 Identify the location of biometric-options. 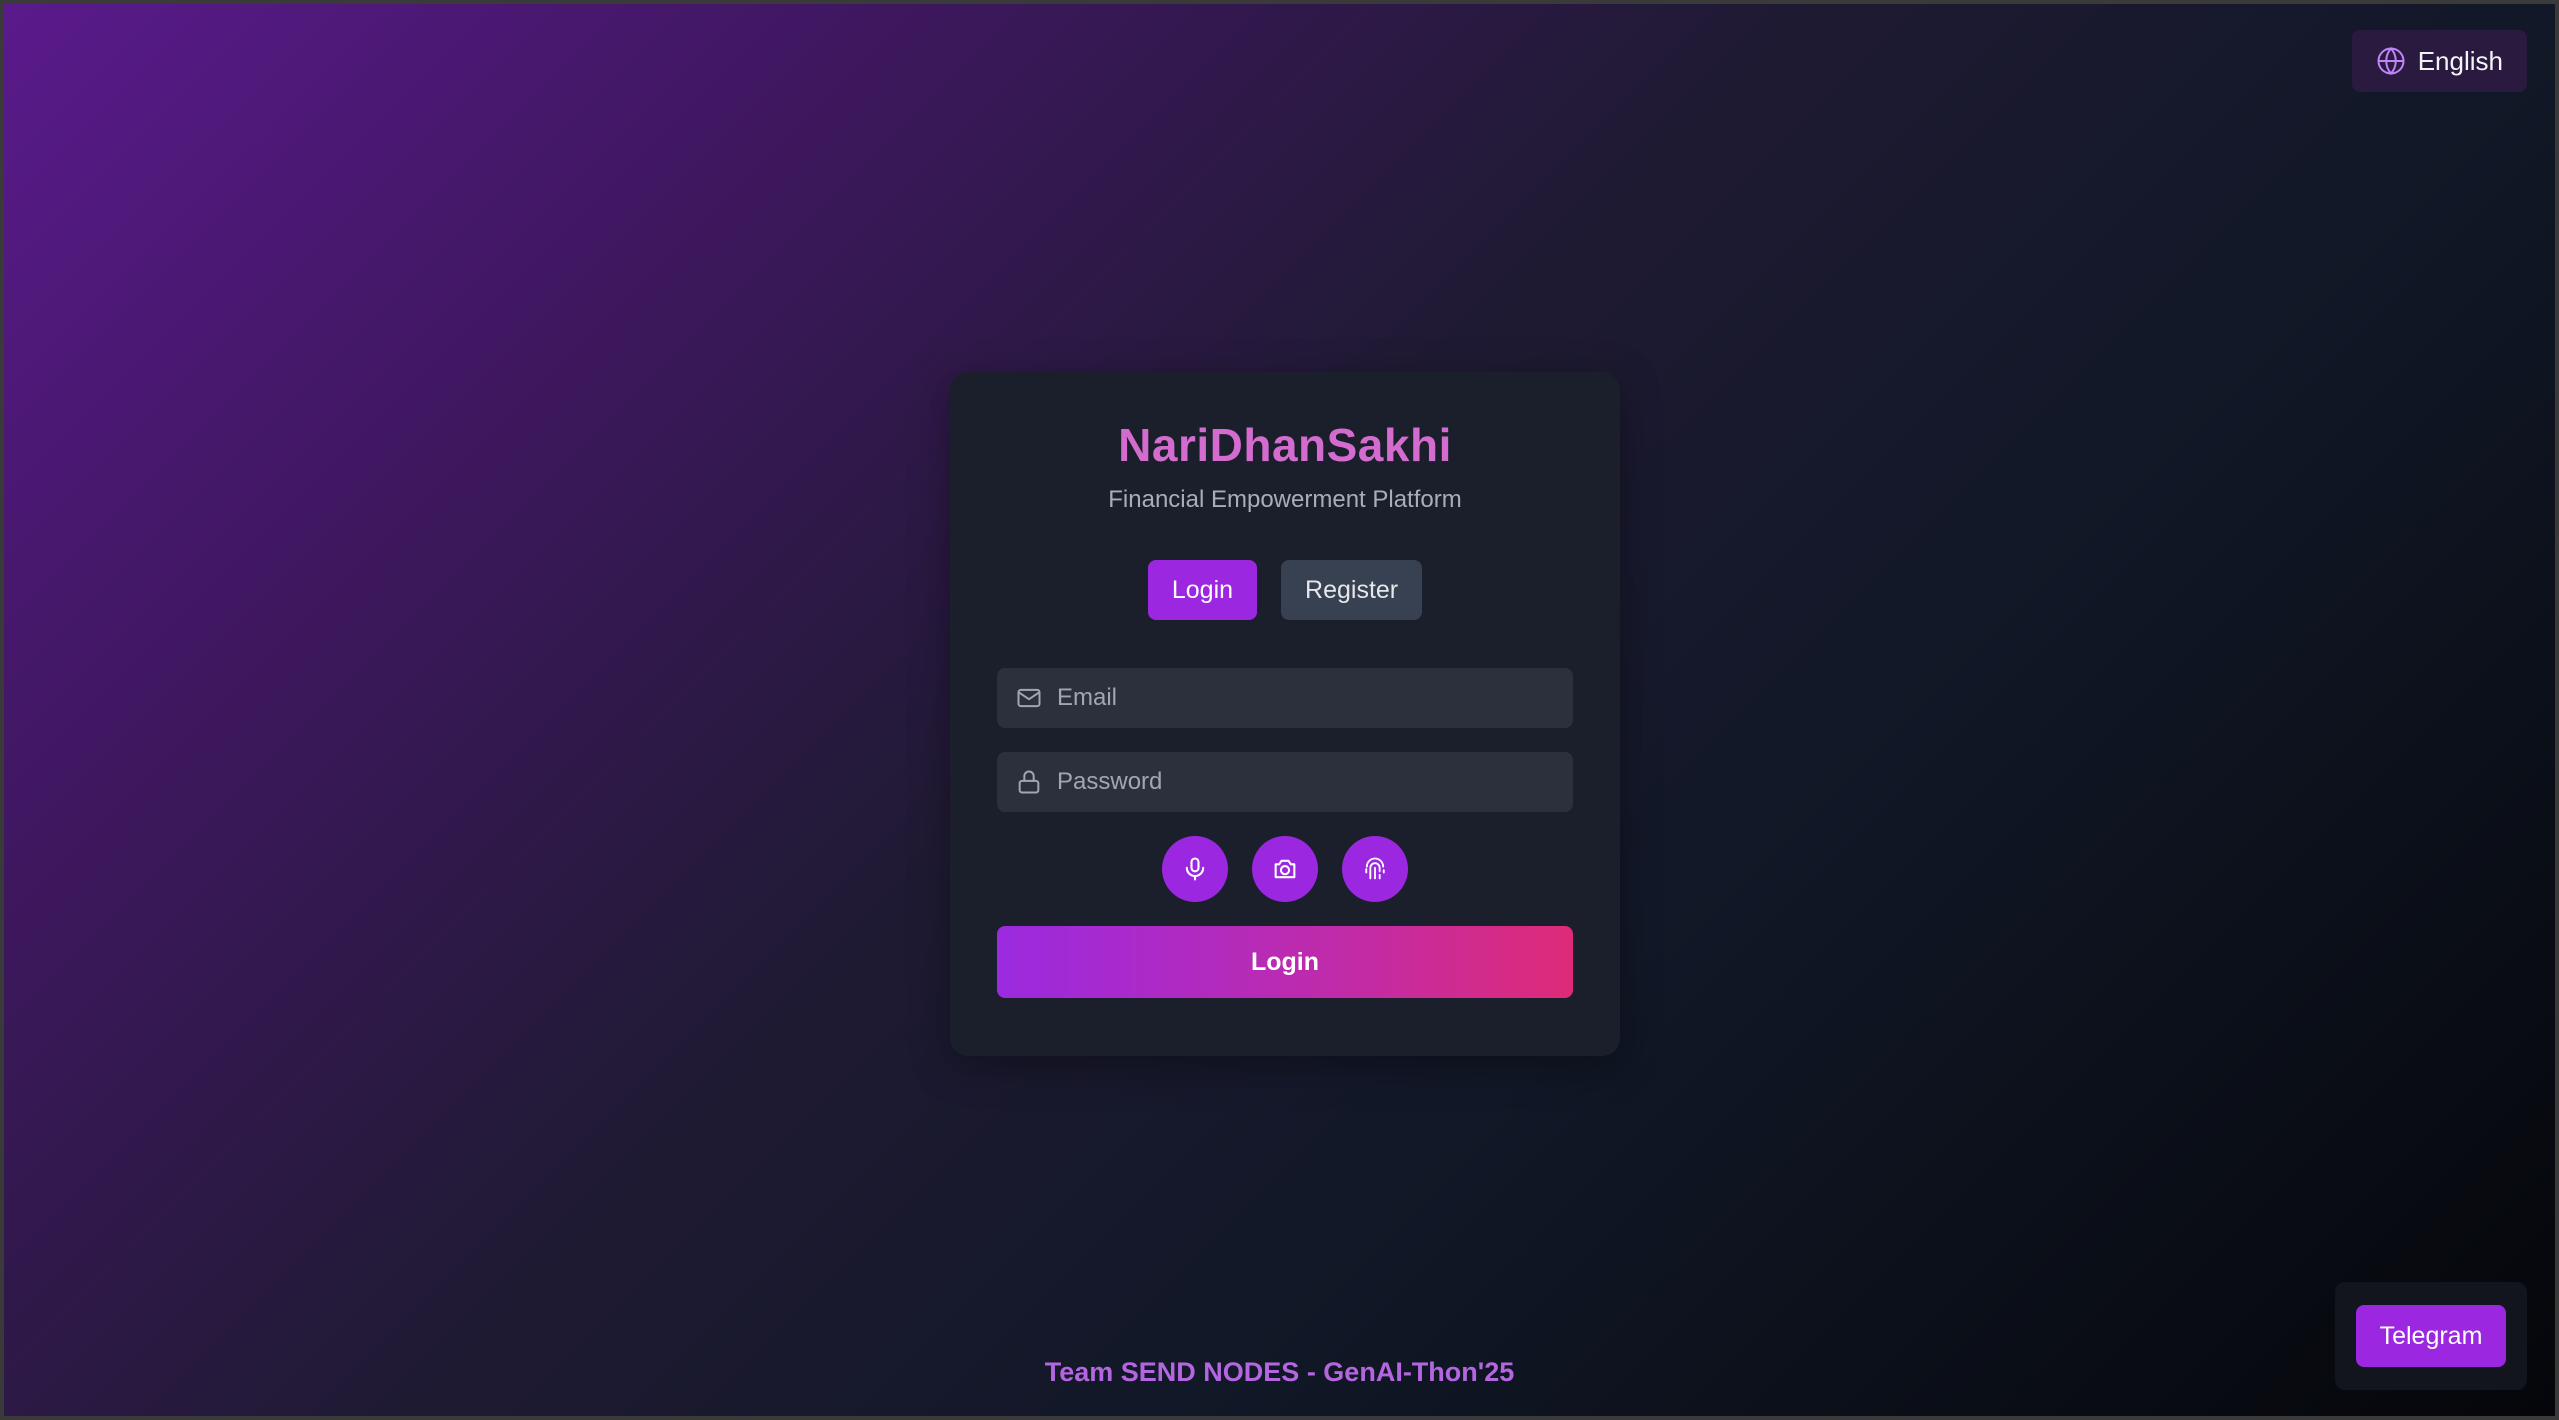
(1285, 869).